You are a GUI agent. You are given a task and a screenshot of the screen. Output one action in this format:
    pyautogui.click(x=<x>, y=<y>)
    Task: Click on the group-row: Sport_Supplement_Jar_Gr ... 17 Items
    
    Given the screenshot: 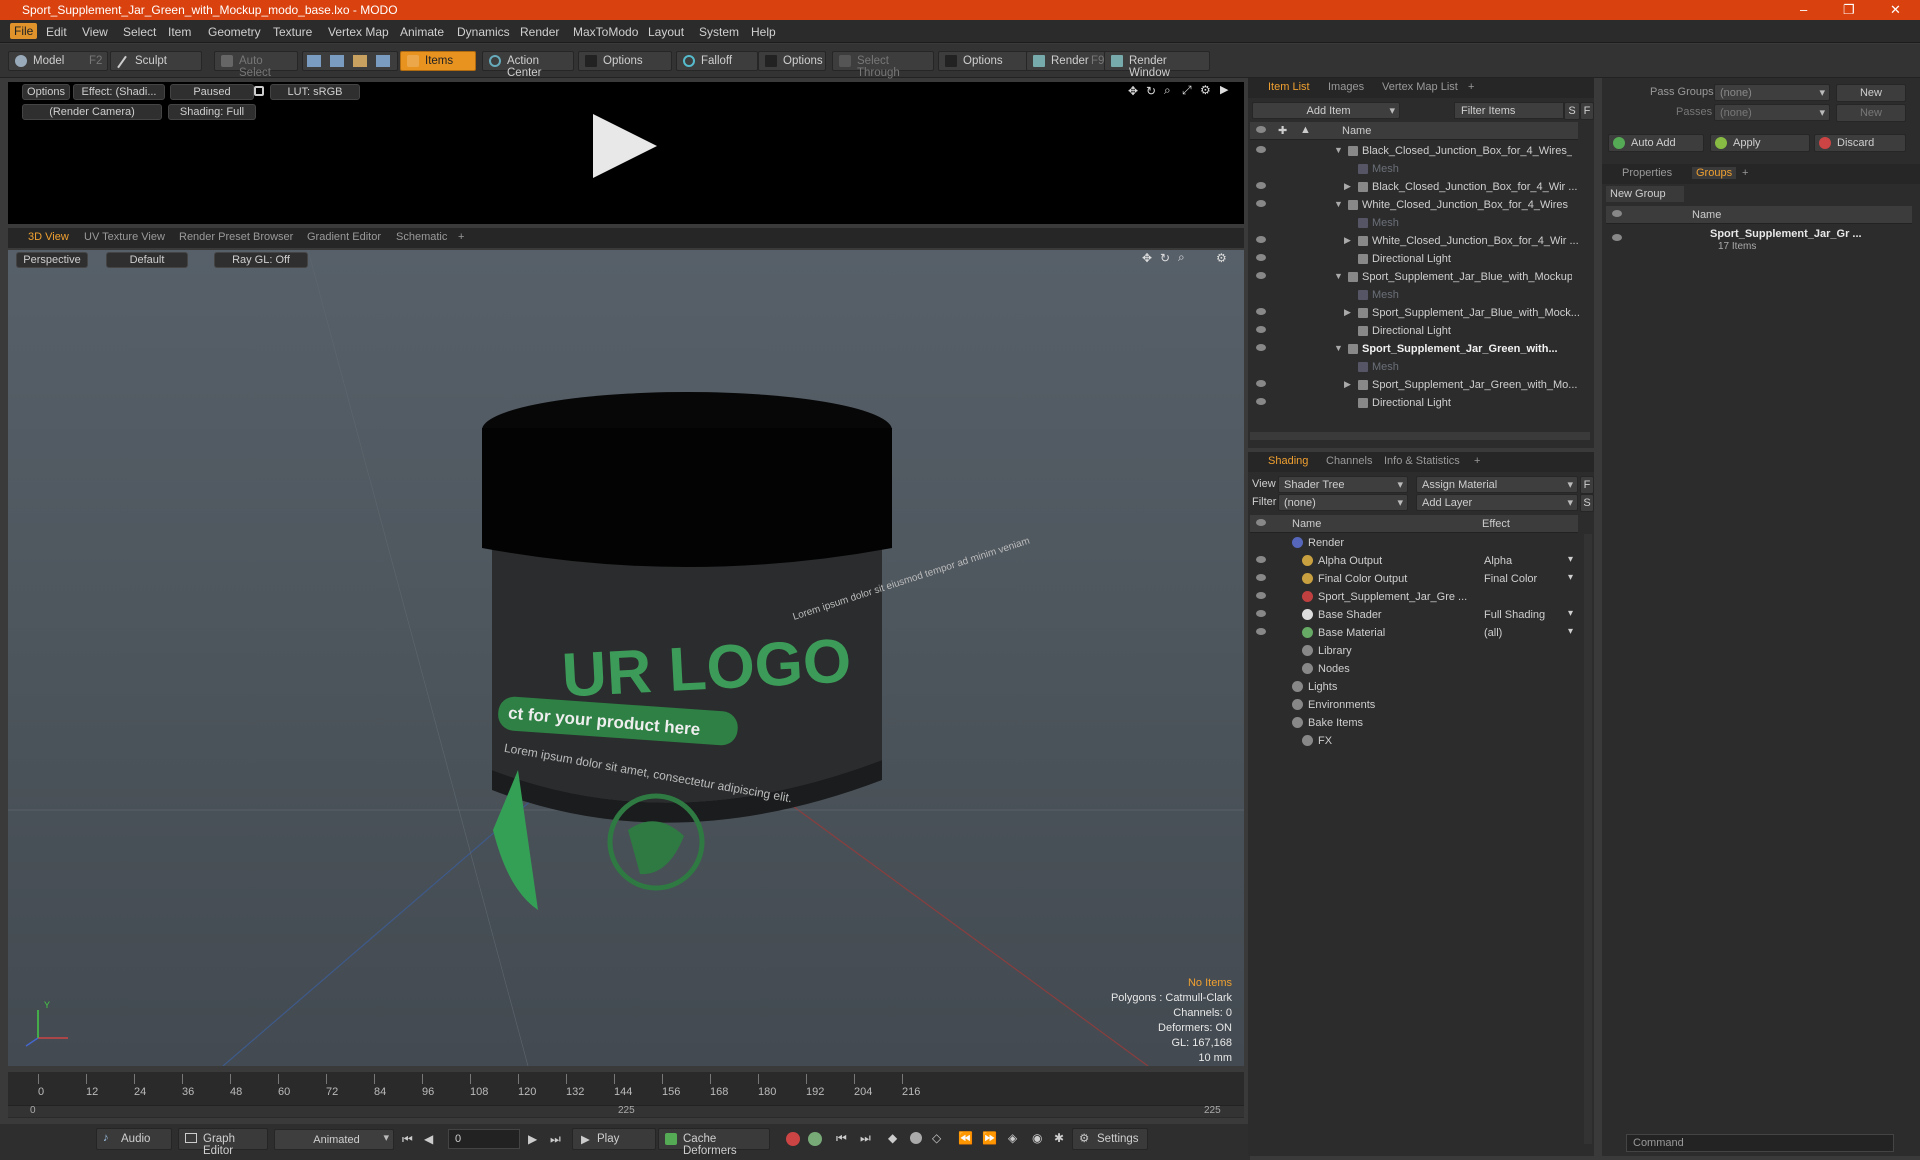 What is the action you would take?
    pyautogui.click(x=1759, y=241)
    